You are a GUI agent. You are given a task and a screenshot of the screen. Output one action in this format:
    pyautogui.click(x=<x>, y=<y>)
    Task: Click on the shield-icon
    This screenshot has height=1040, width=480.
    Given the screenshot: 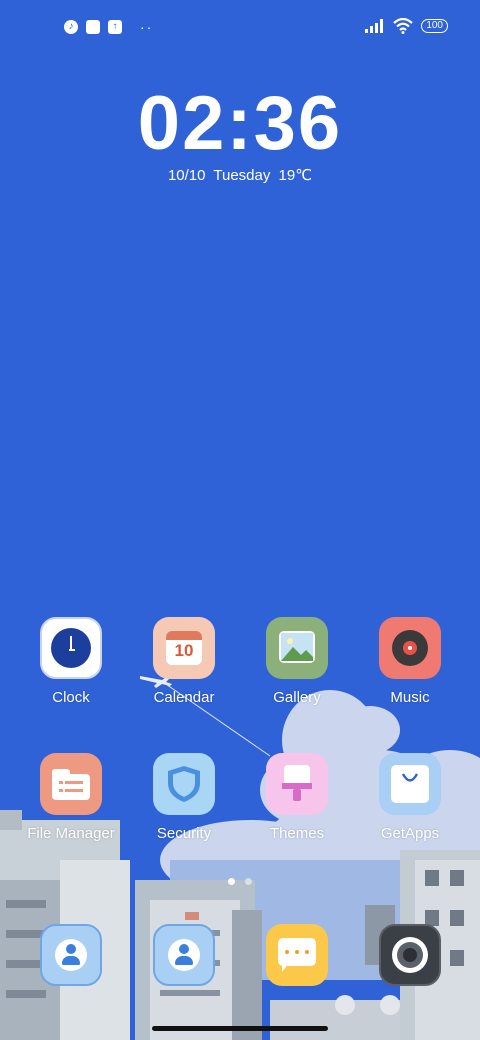 What is the action you would take?
    pyautogui.click(x=184, y=784)
    